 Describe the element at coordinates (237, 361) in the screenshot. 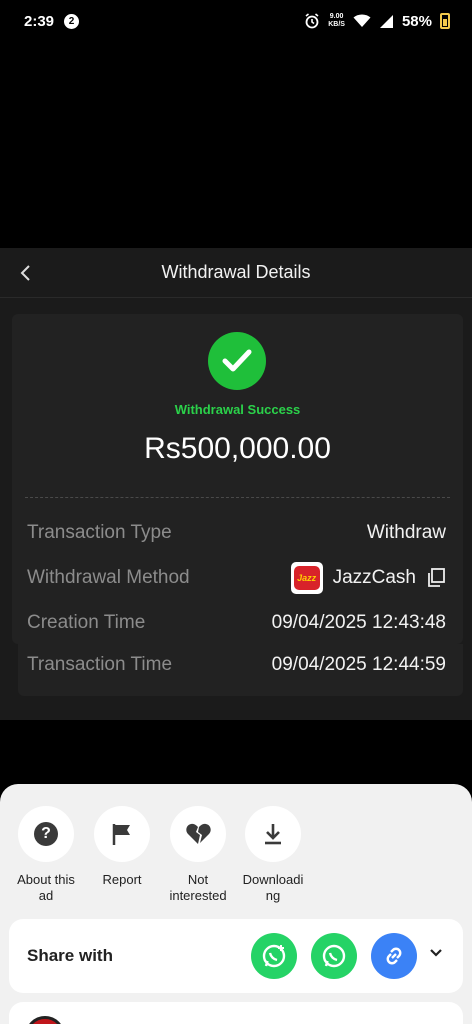

I see `success-check-icon` at that location.